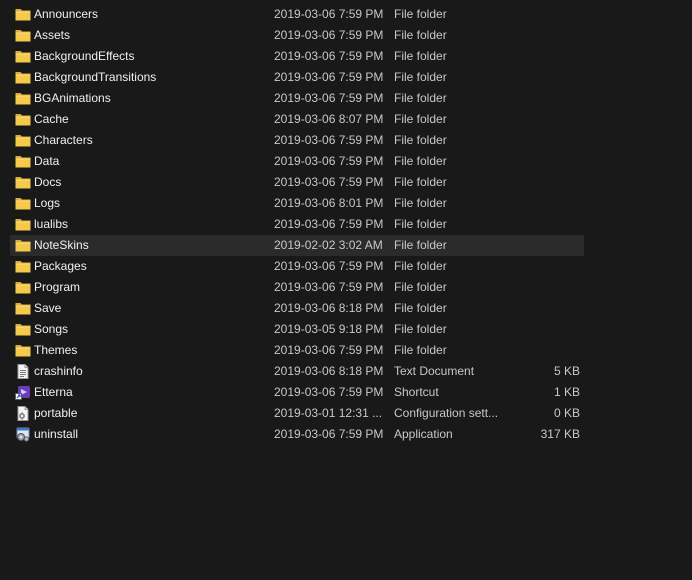  I want to click on file-row-lualibs: lualibs 2019-03-06 7:59 PM File folder, so click(297, 224).